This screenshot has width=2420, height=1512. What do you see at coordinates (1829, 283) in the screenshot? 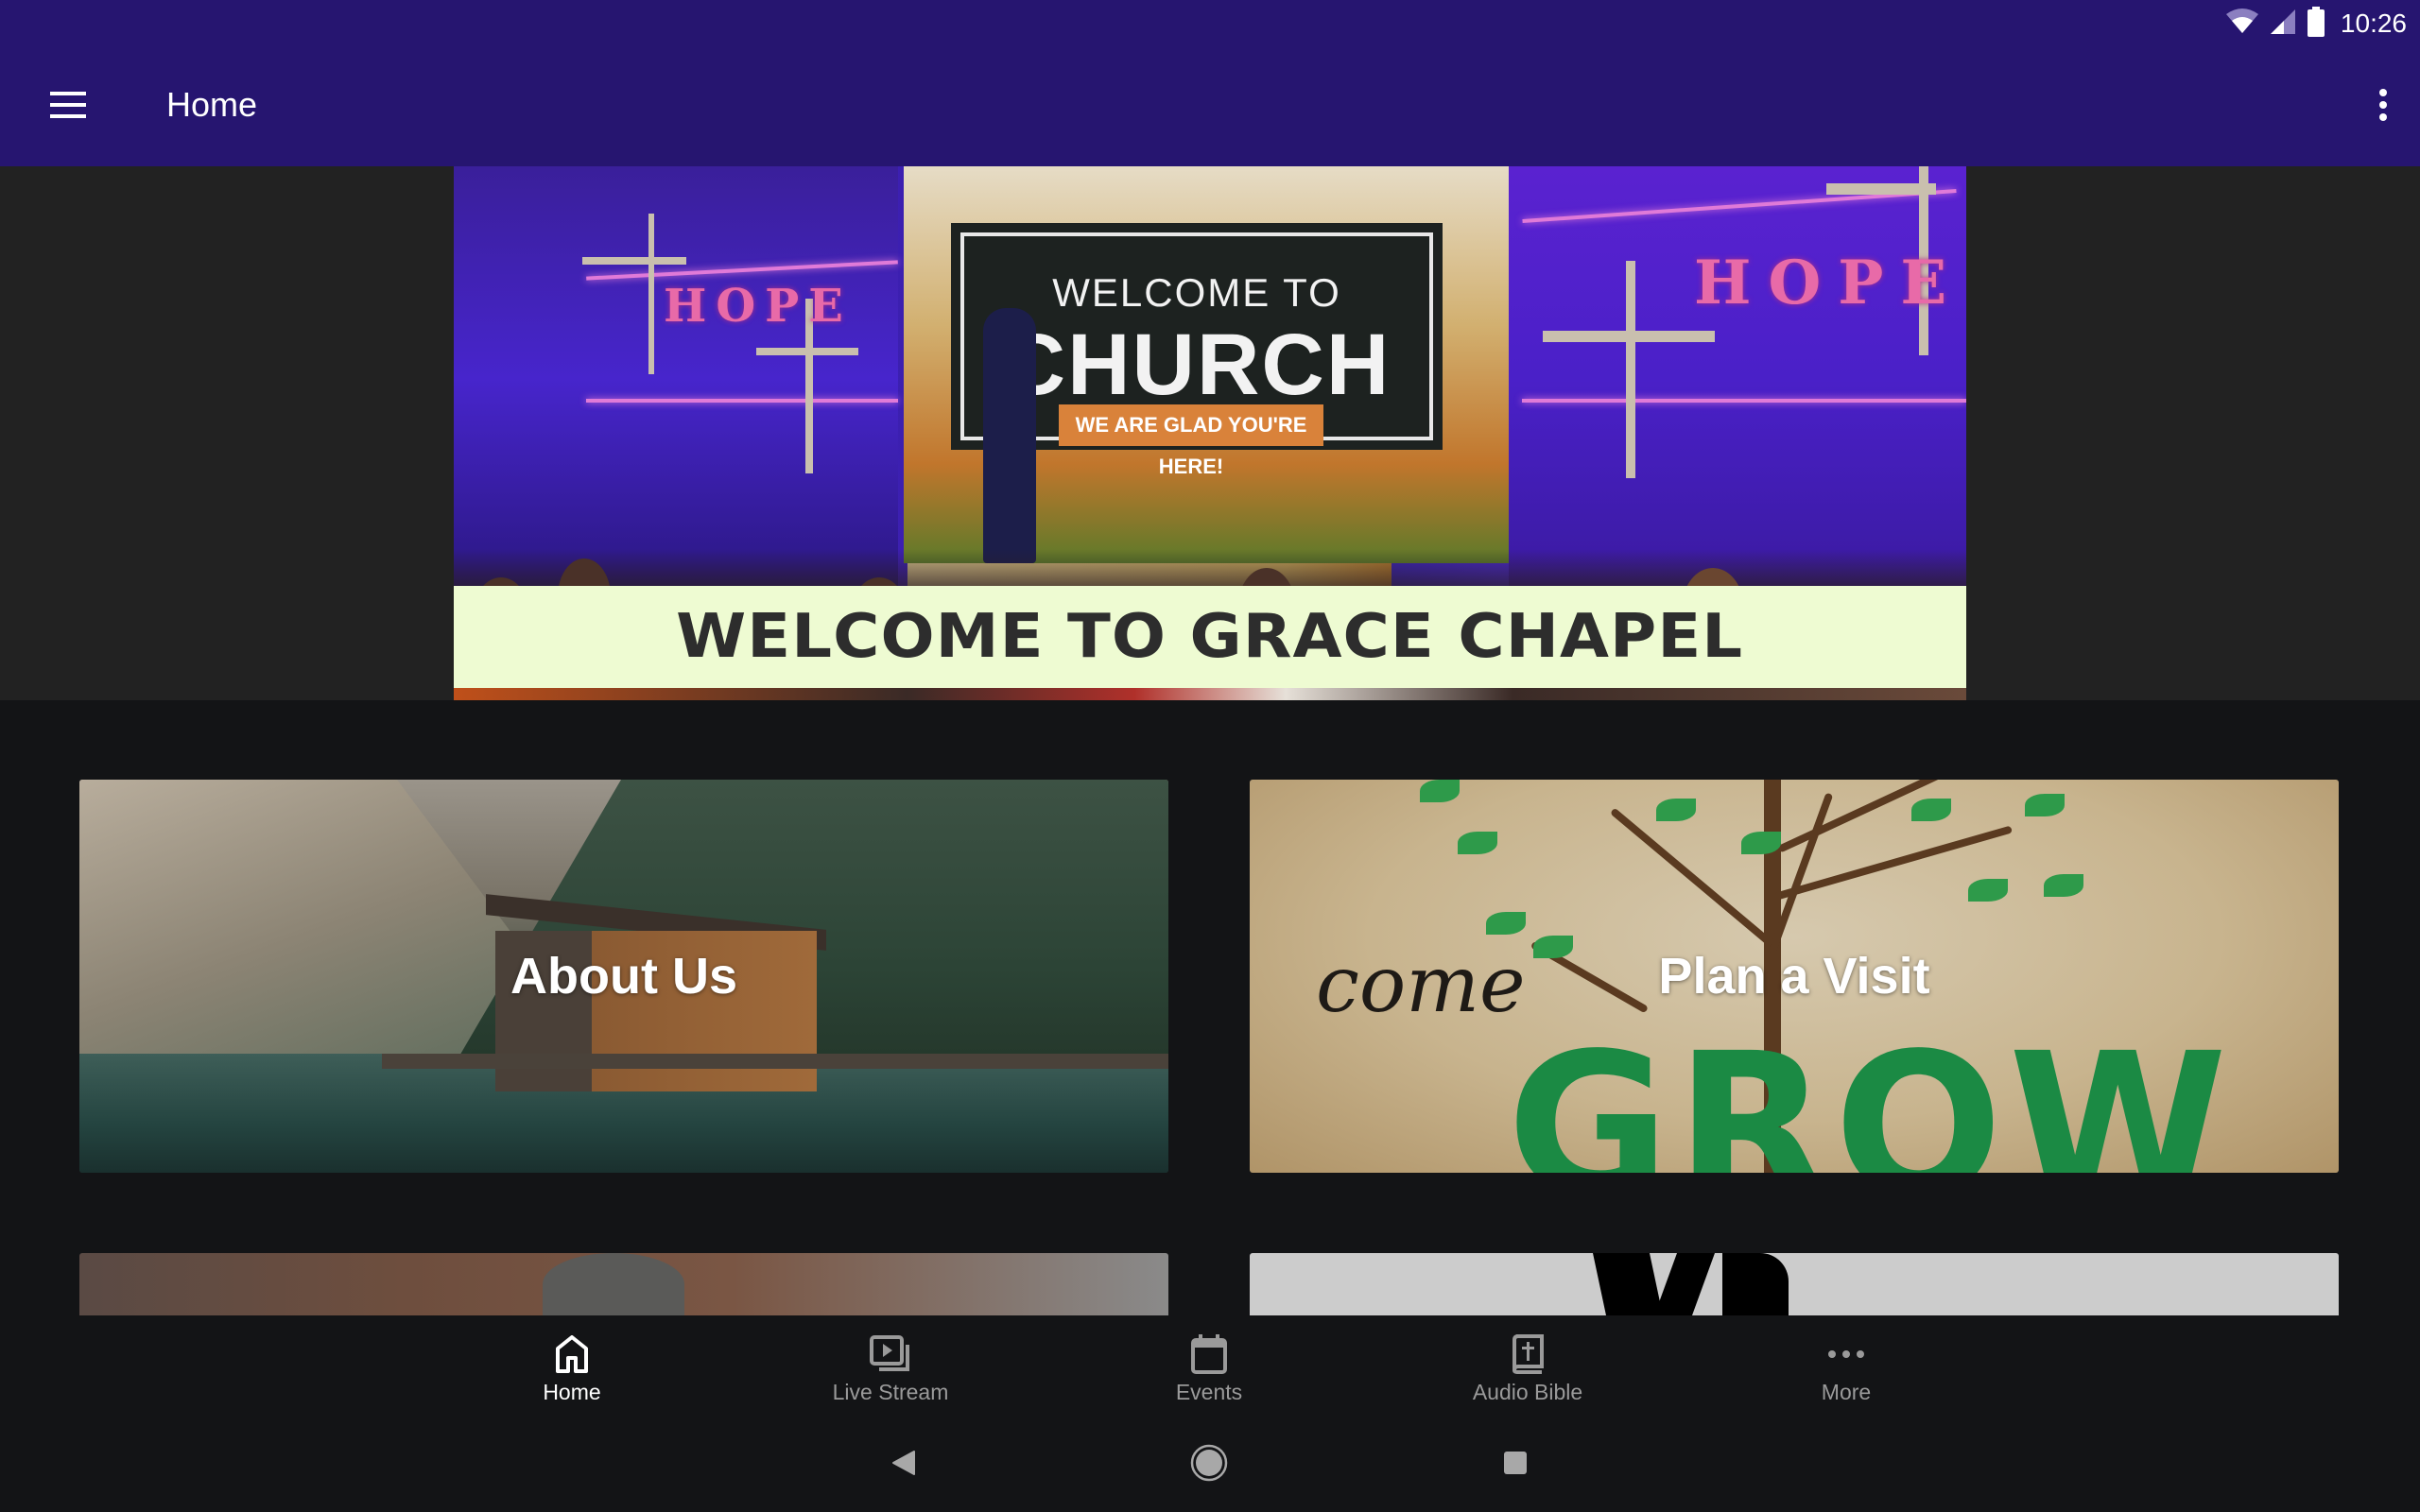
I see `hope-sign-right: HOPE` at bounding box center [1829, 283].